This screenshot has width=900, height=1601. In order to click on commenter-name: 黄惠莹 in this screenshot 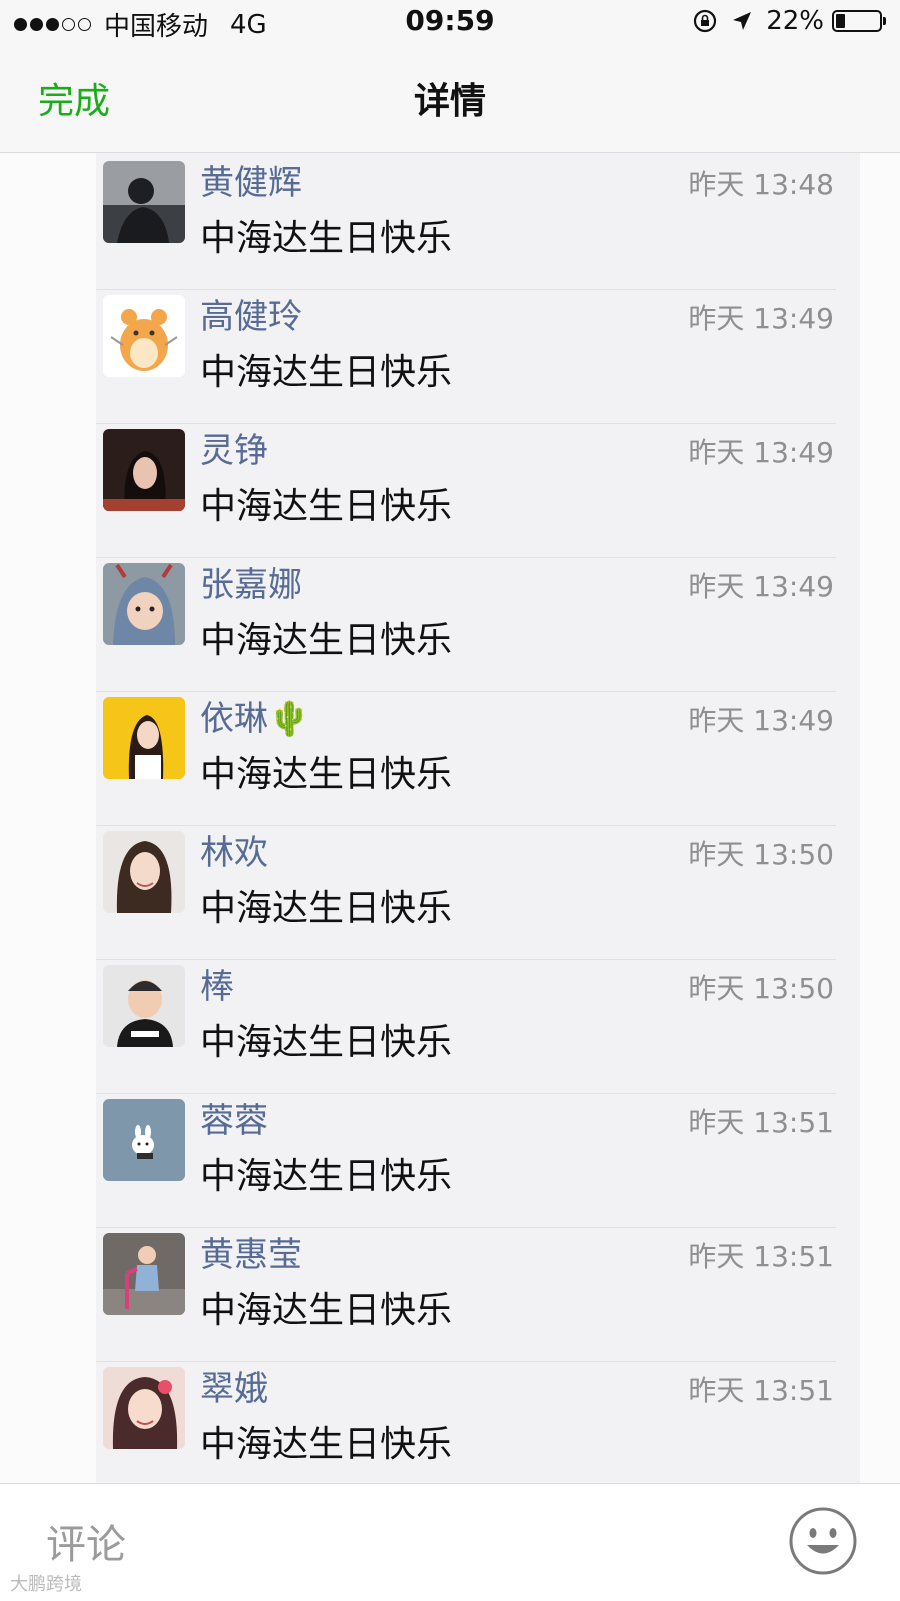, I will do `click(251, 1251)`.